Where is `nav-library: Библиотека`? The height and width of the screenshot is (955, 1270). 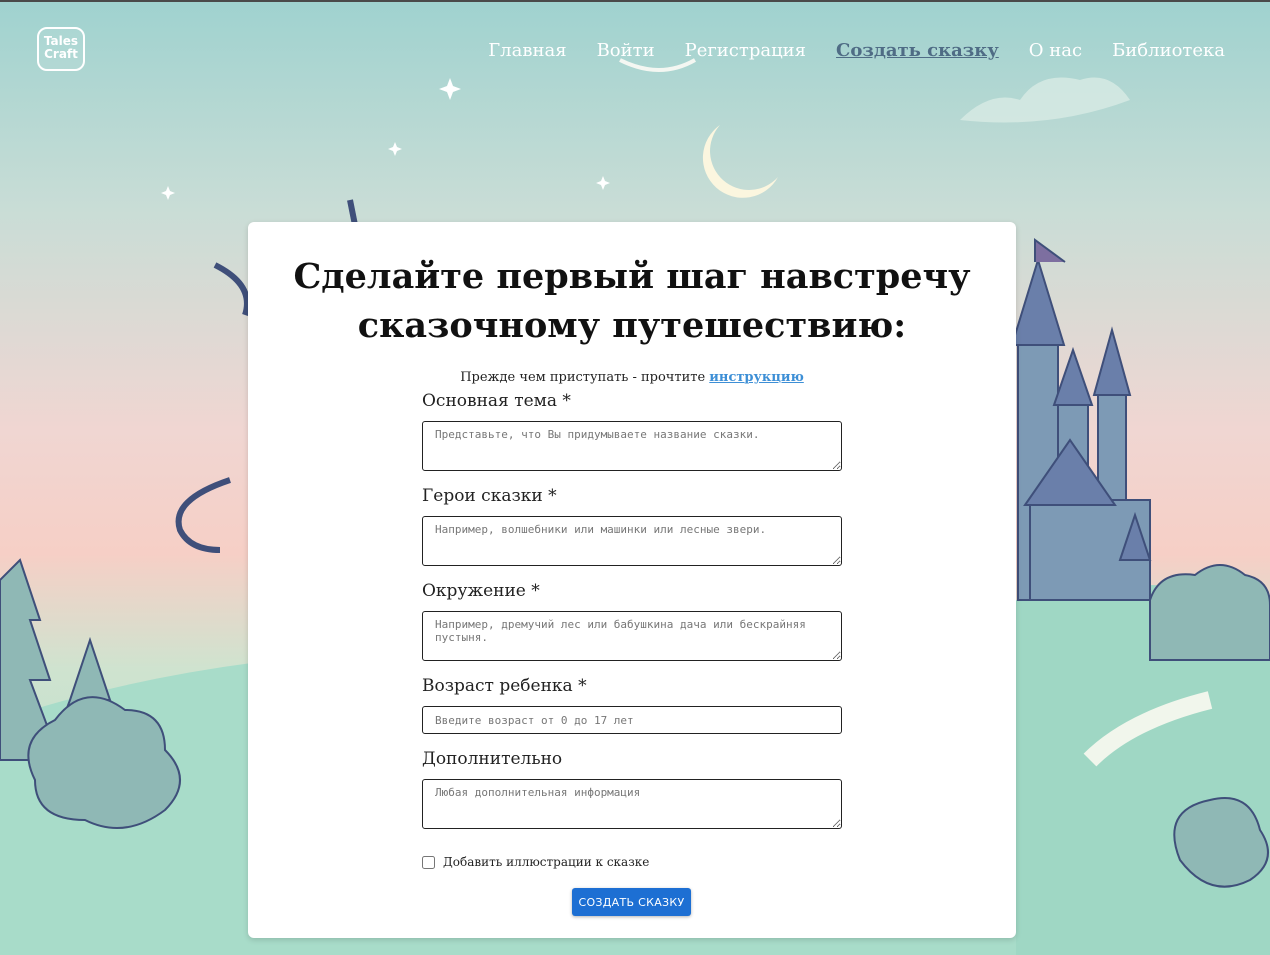
nav-library: Библиотека is located at coordinates (1168, 50).